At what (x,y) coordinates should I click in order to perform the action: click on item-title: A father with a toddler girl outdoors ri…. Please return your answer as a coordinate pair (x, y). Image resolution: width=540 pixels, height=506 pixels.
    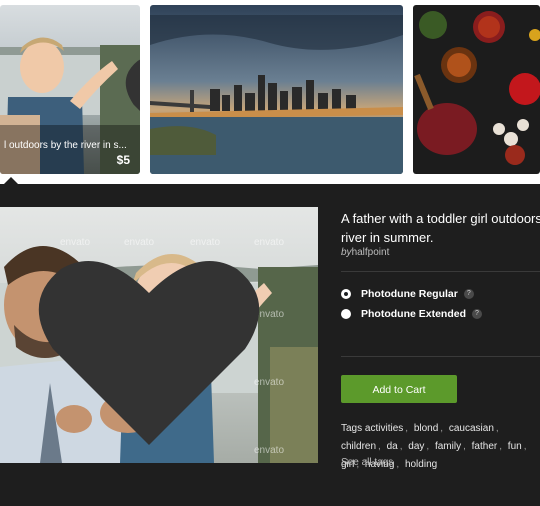
    Looking at the image, I should click on (440, 228).